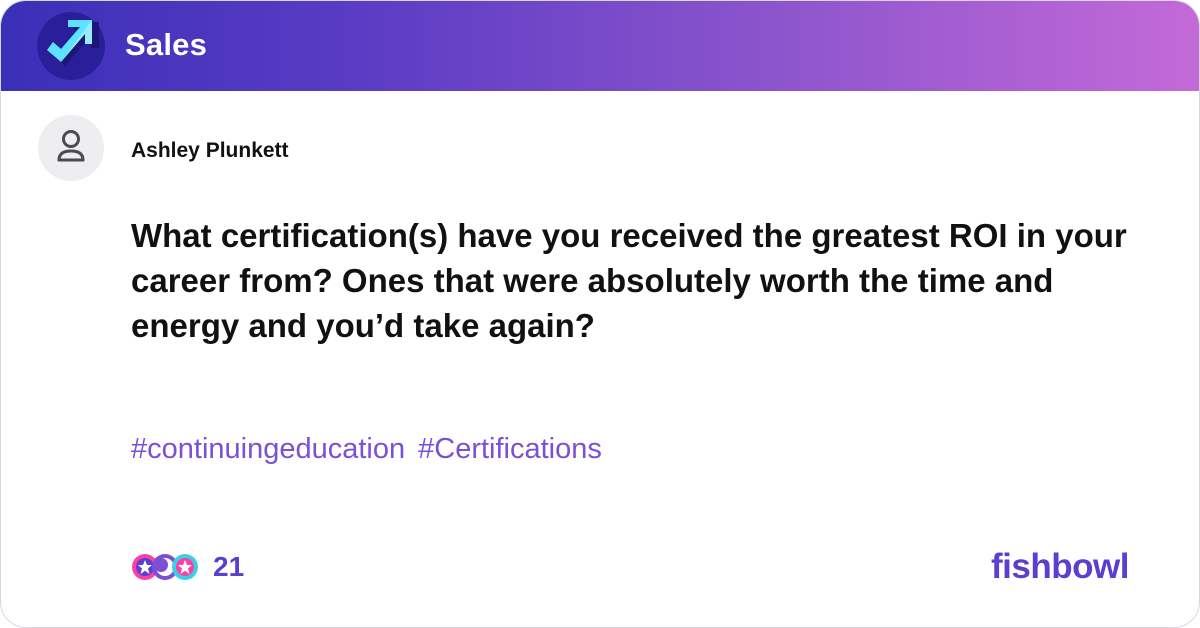  Describe the element at coordinates (165, 567) in the screenshot. I see `reaction-icons` at that location.